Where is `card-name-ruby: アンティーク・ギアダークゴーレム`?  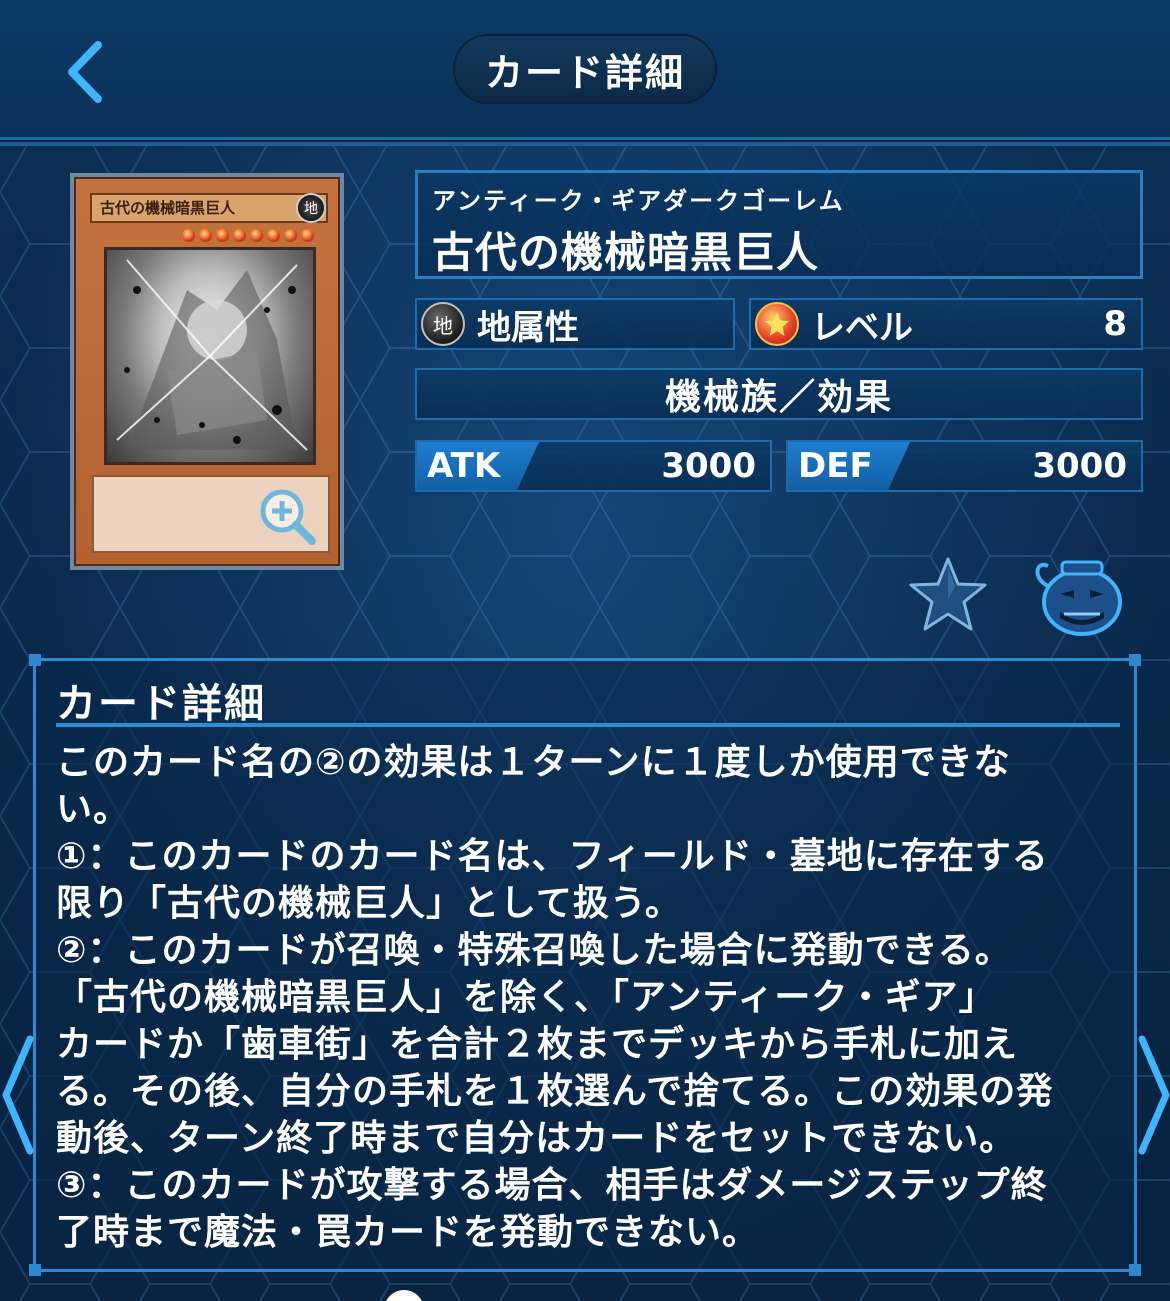 card-name-ruby: アンティーク・ギアダークゴーレム is located at coordinates (638, 201).